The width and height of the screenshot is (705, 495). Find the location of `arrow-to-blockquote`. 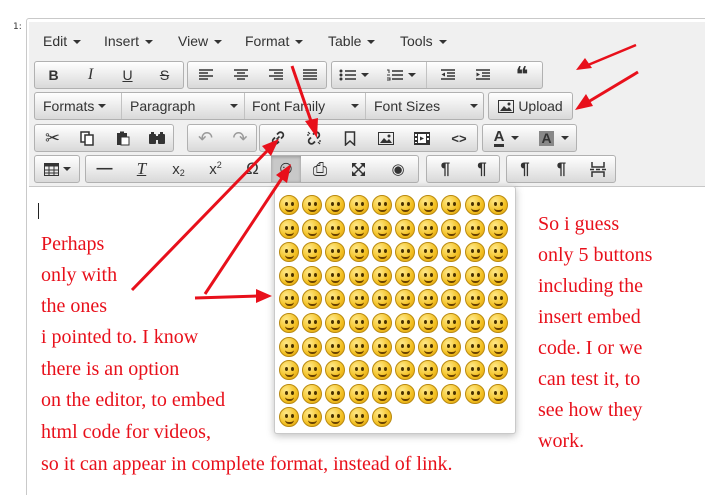

arrow-to-blockquote is located at coordinates (612, 55).